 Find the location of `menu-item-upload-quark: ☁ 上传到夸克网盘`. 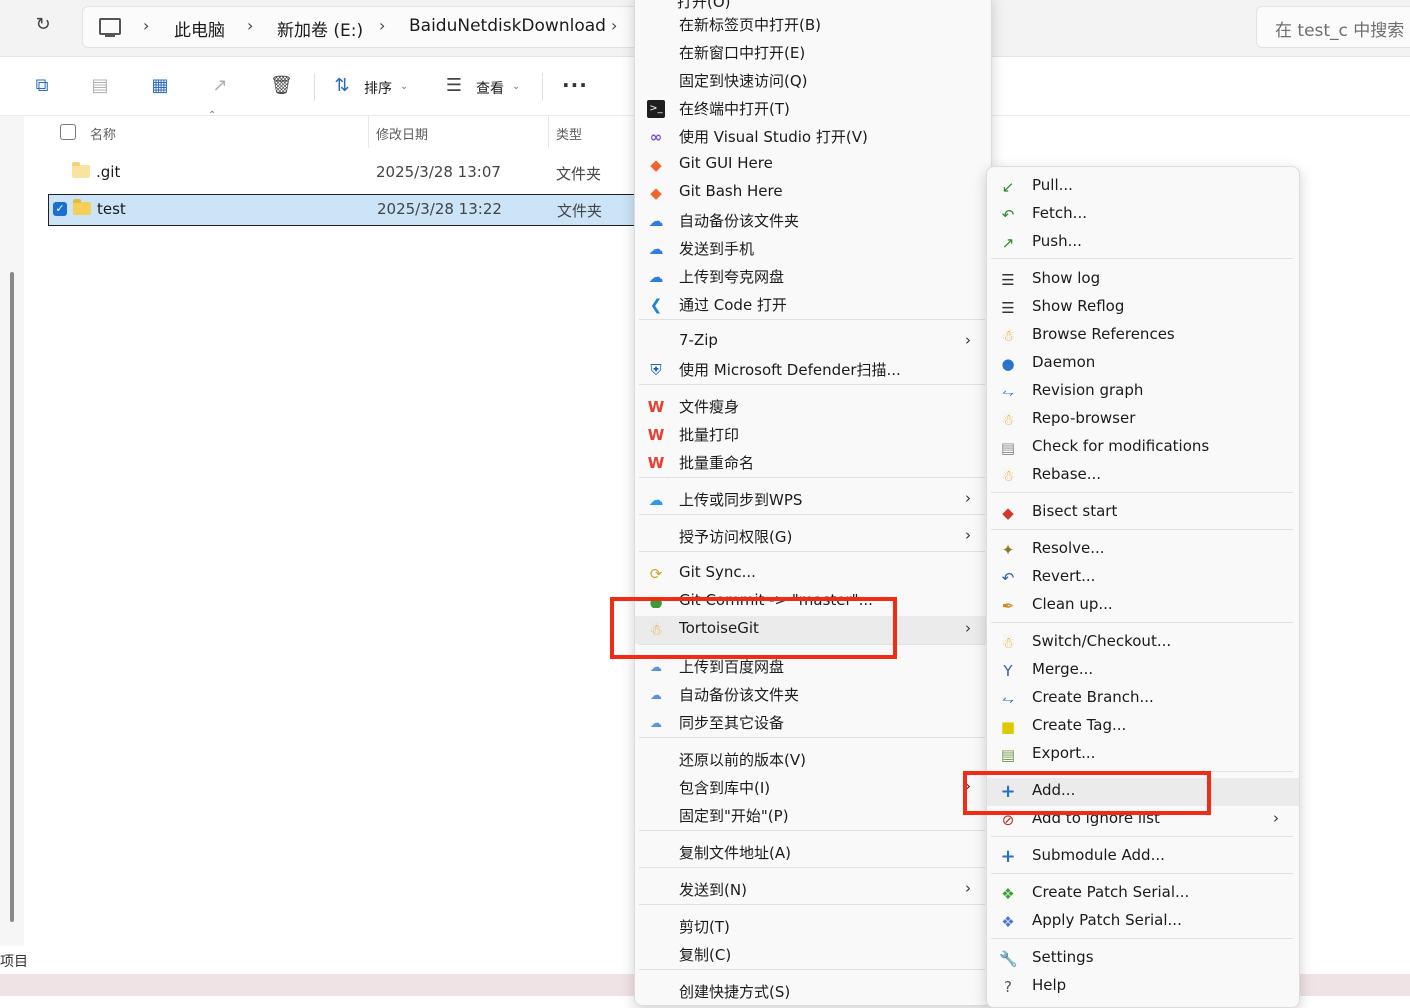

menu-item-upload-quark: ☁ 上传到夸克网盘 is located at coordinates (813, 277).